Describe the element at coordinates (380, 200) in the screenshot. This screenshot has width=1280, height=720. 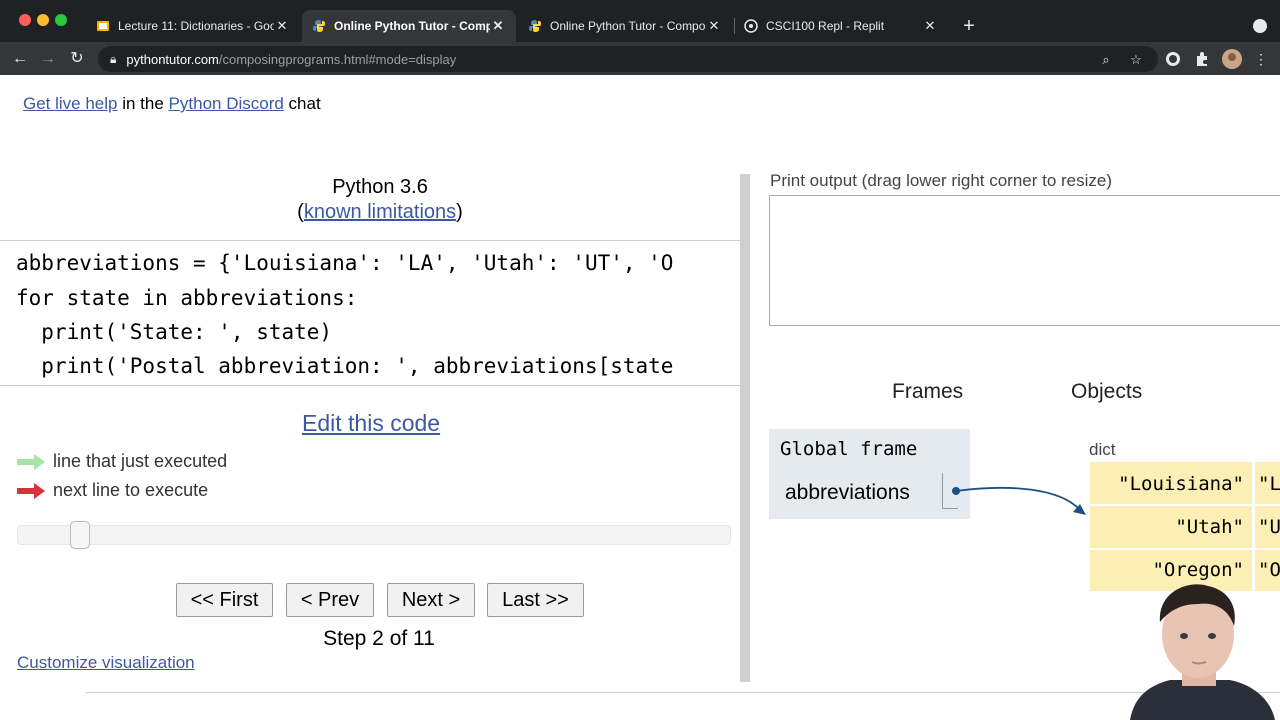
I see `python-version-header: Python 3.6 (known limitations)` at that location.